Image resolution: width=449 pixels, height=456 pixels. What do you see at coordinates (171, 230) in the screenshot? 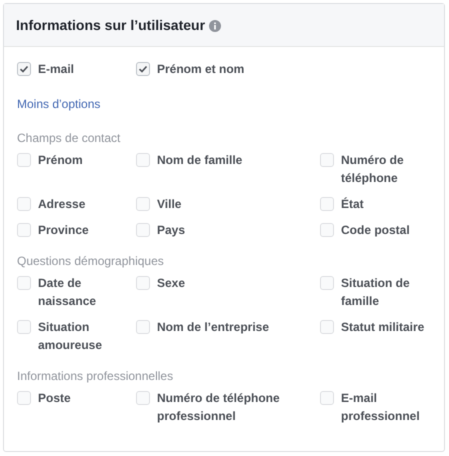
I see `option-label: Pays` at bounding box center [171, 230].